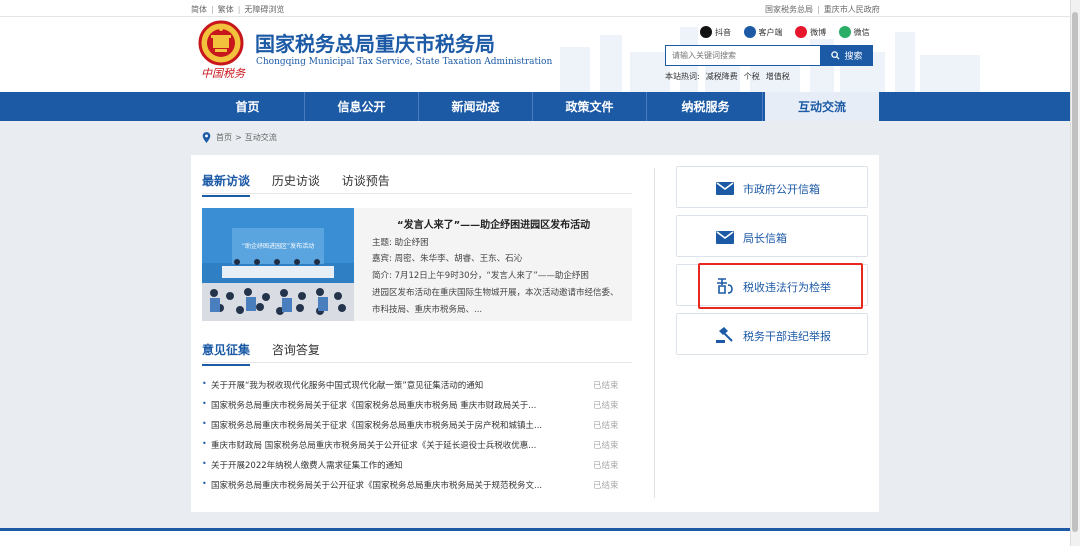 This screenshot has width=1080, height=546. I want to click on traditional-link: 繁体, so click(226, 9).